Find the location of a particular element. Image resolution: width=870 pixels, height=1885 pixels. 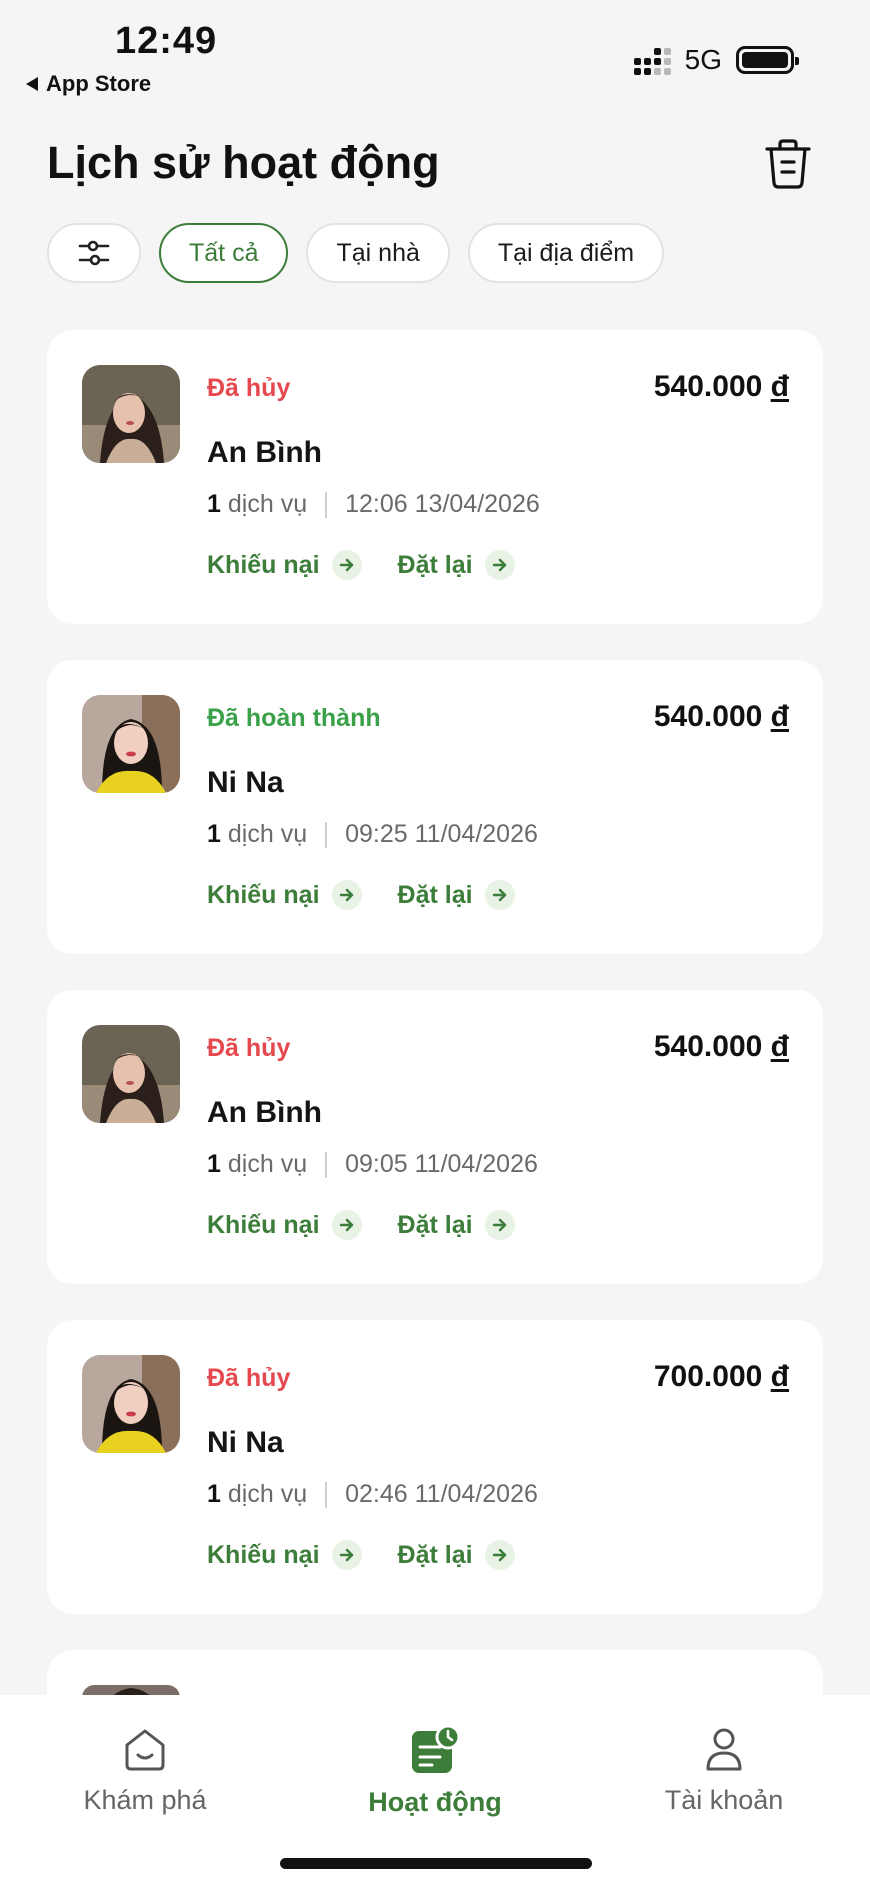

back-label: App Store is located at coordinates (99, 83).